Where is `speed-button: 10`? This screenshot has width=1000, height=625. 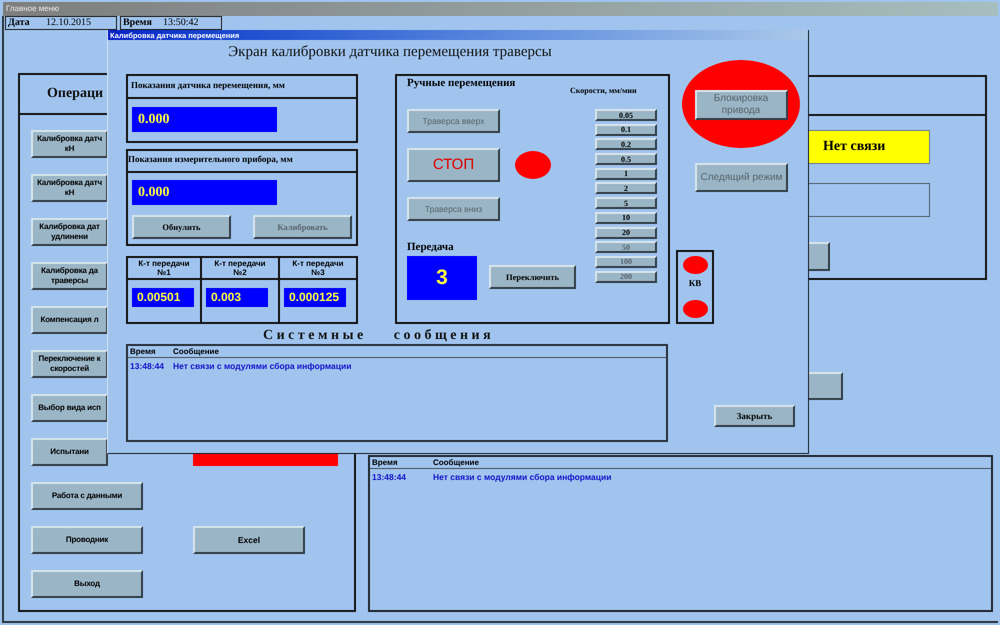 speed-button: 10 is located at coordinates (626, 218).